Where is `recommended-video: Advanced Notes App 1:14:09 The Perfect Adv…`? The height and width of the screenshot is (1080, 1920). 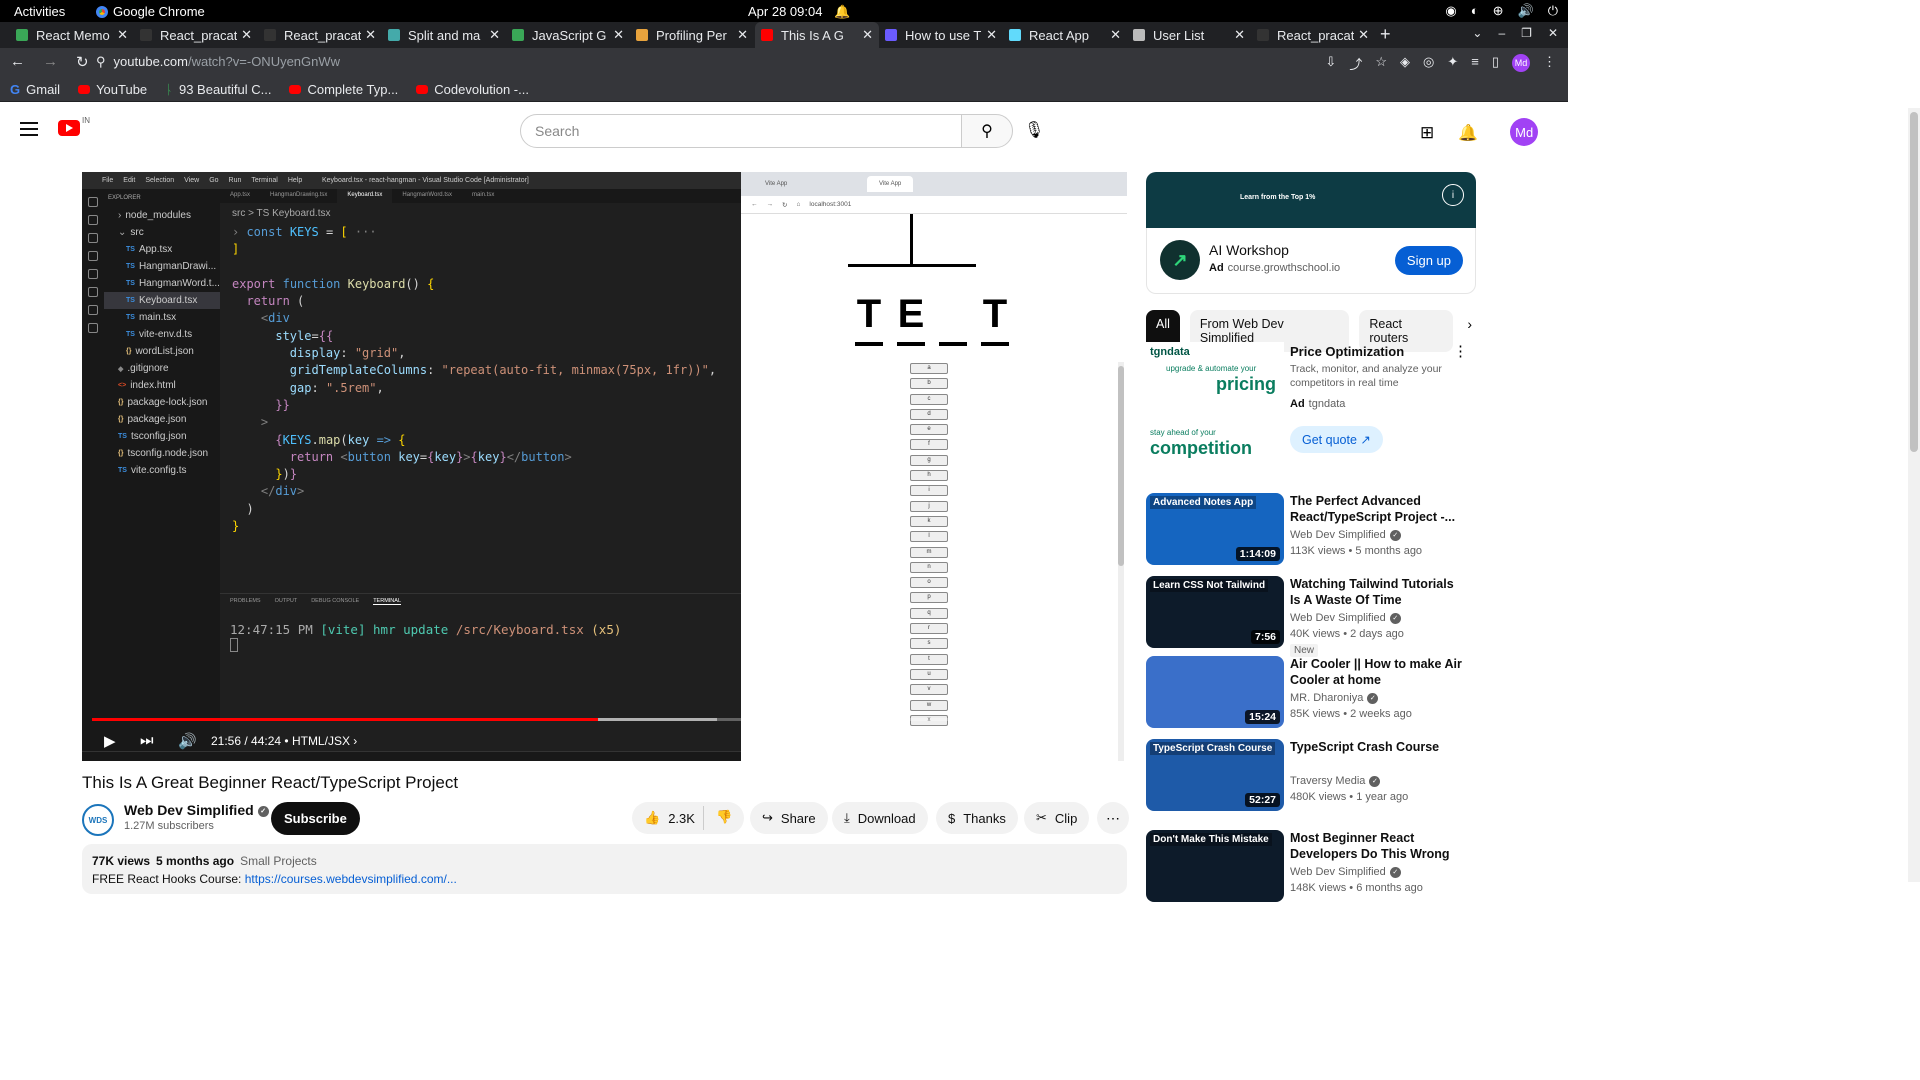
recommended-video: Advanced Notes App 1:14:09 The Perfect Adv… is located at coordinates (1311, 529).